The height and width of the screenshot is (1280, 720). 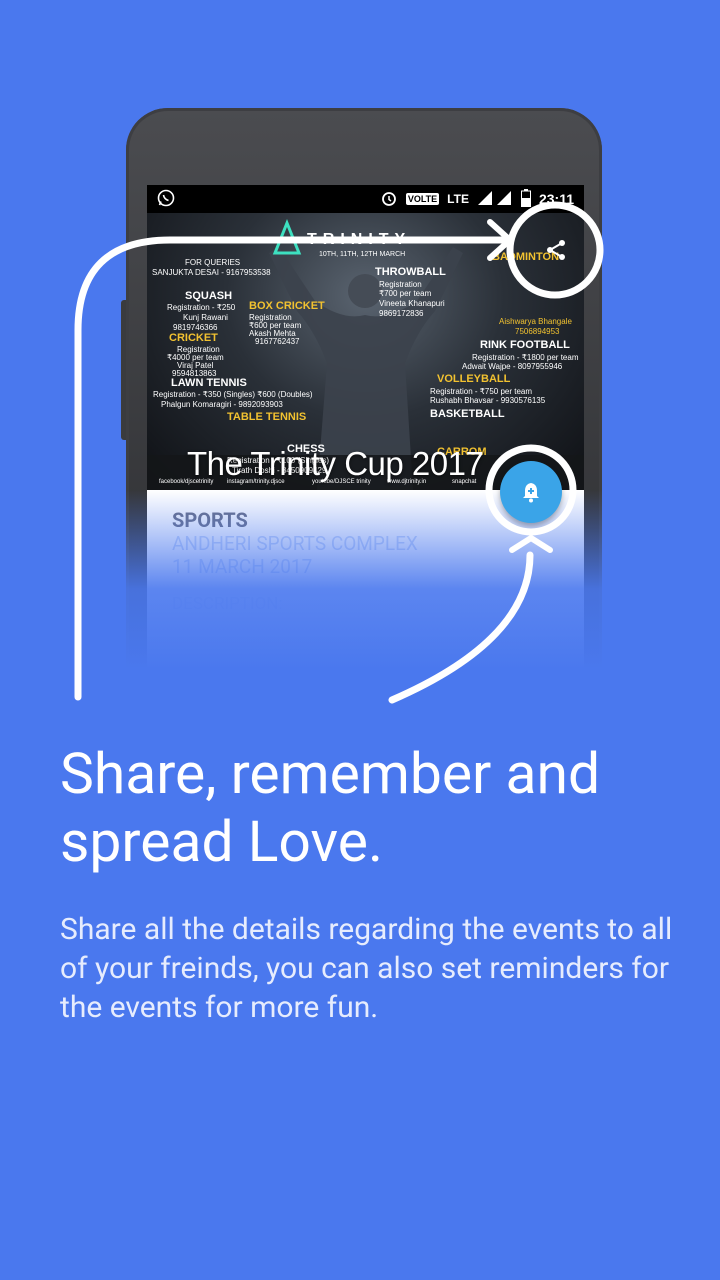 What do you see at coordinates (193, 338) in the screenshot?
I see `poster-item: CRICKET` at bounding box center [193, 338].